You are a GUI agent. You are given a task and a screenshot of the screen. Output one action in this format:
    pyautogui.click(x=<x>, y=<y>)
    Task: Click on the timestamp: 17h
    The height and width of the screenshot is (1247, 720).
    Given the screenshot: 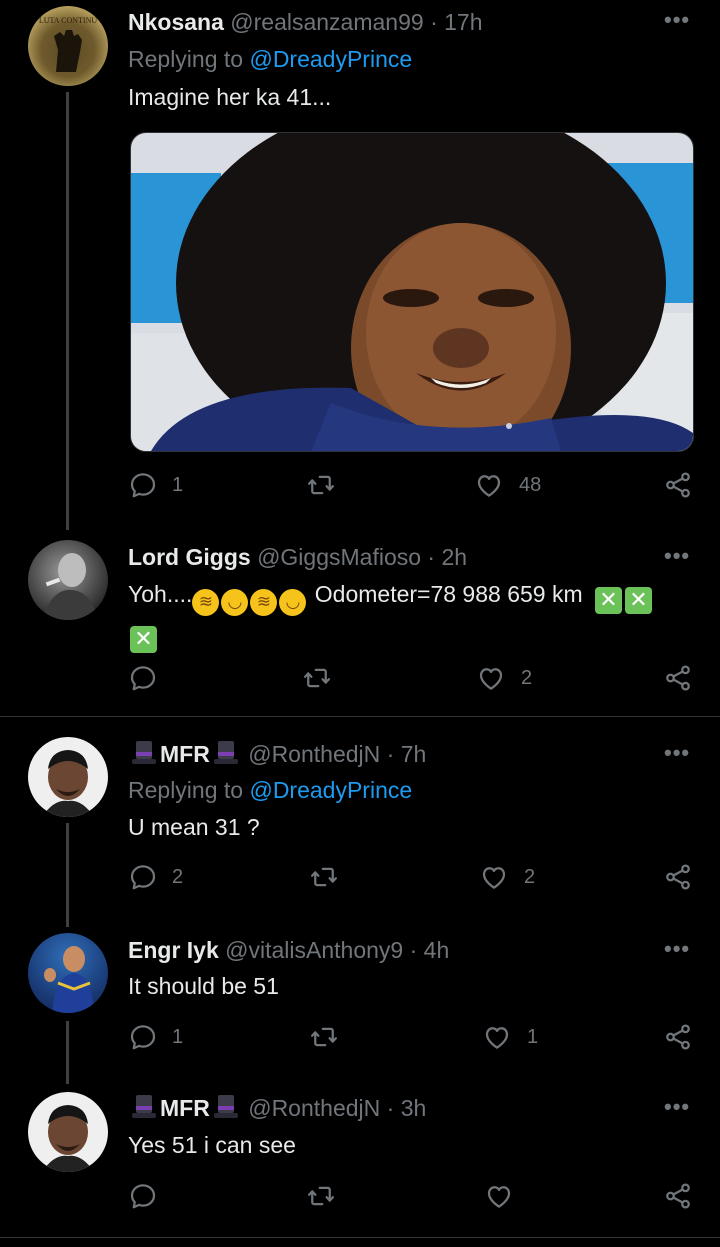 What is the action you would take?
    pyautogui.click(x=463, y=22)
    